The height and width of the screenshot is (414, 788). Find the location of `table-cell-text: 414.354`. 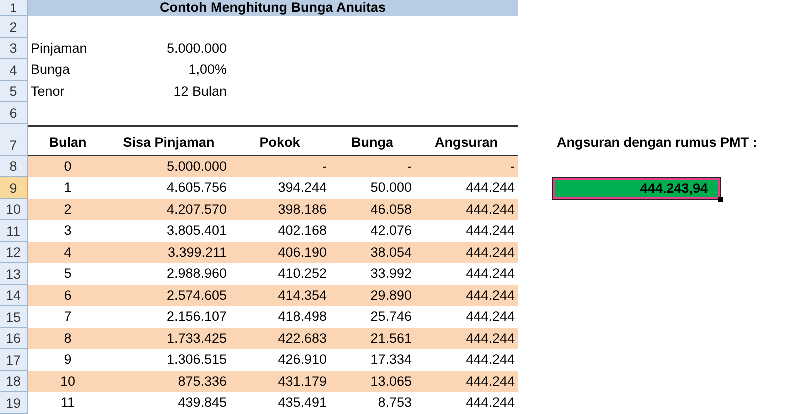

table-cell-text: 414.354 is located at coordinates (302, 295).